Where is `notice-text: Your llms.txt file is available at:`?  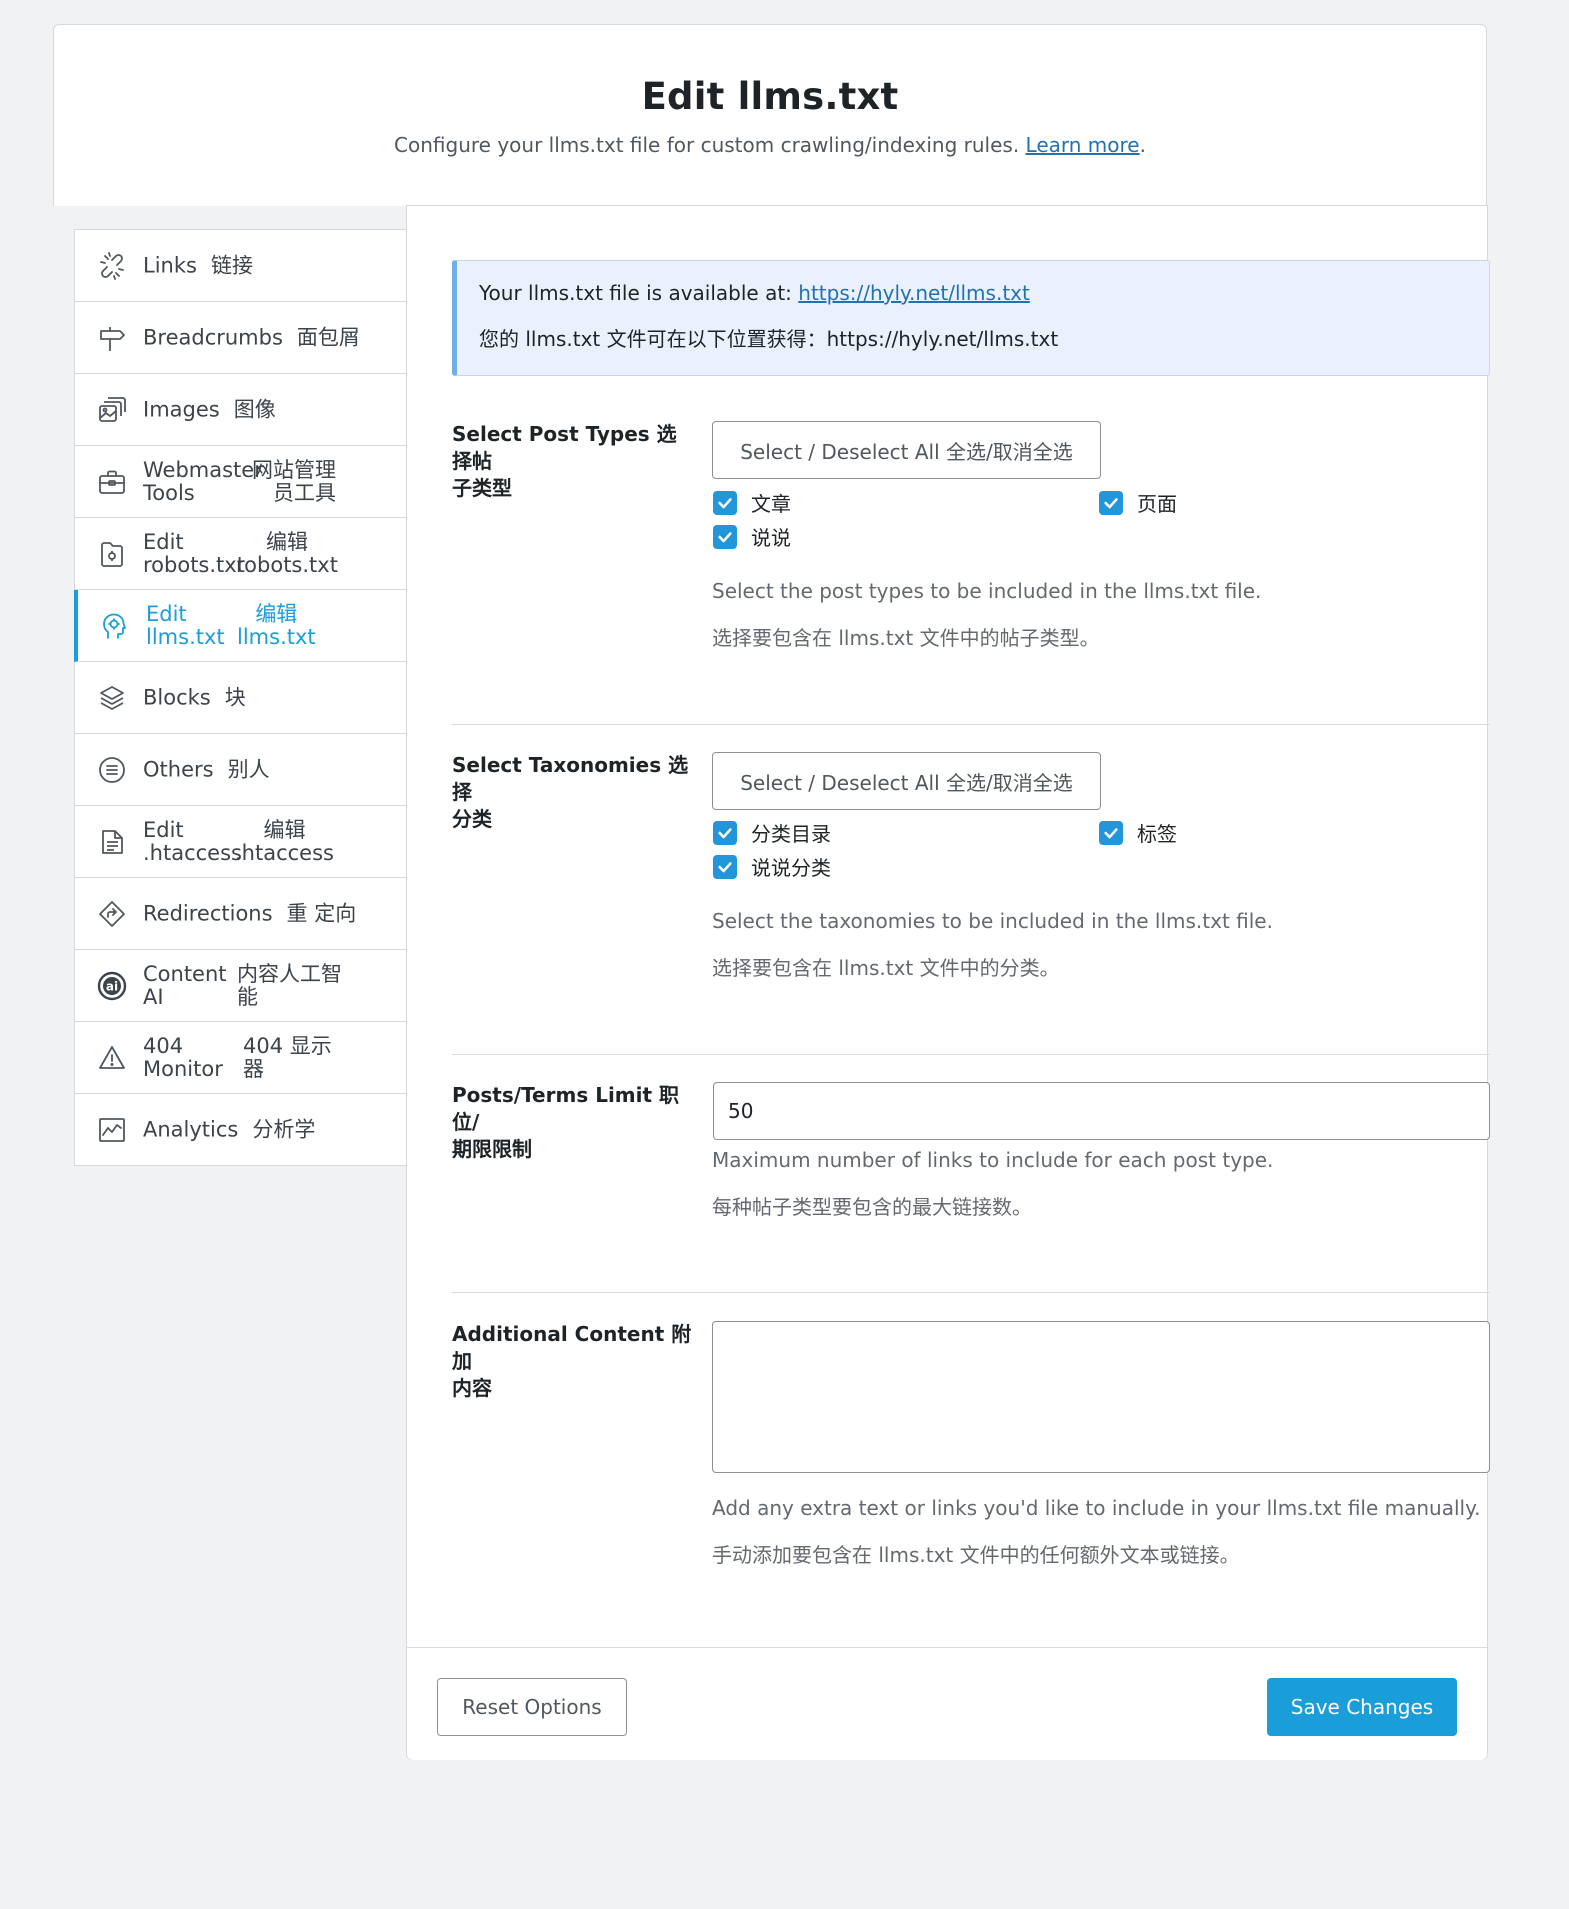
notice-text: Your llms.txt file is available at: is located at coordinates (635, 293).